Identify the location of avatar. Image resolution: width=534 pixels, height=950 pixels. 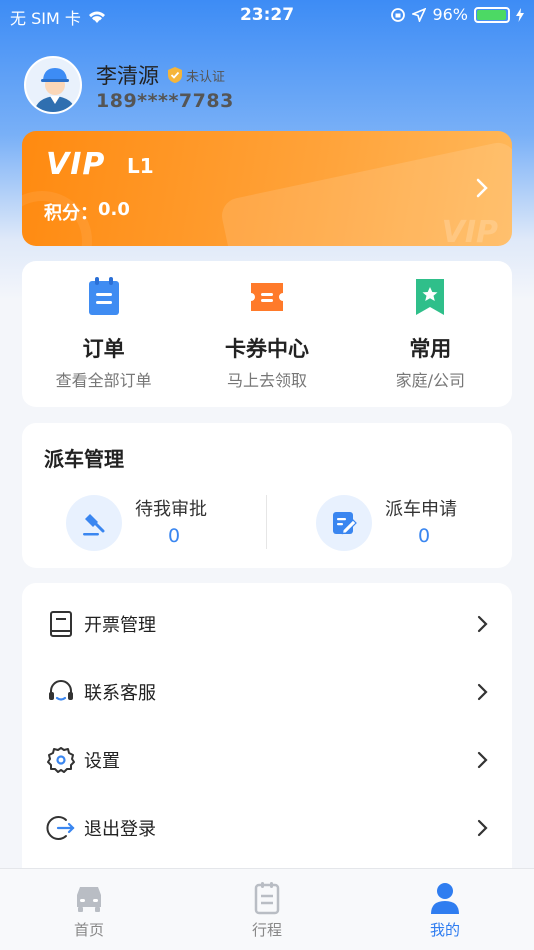
(53, 85).